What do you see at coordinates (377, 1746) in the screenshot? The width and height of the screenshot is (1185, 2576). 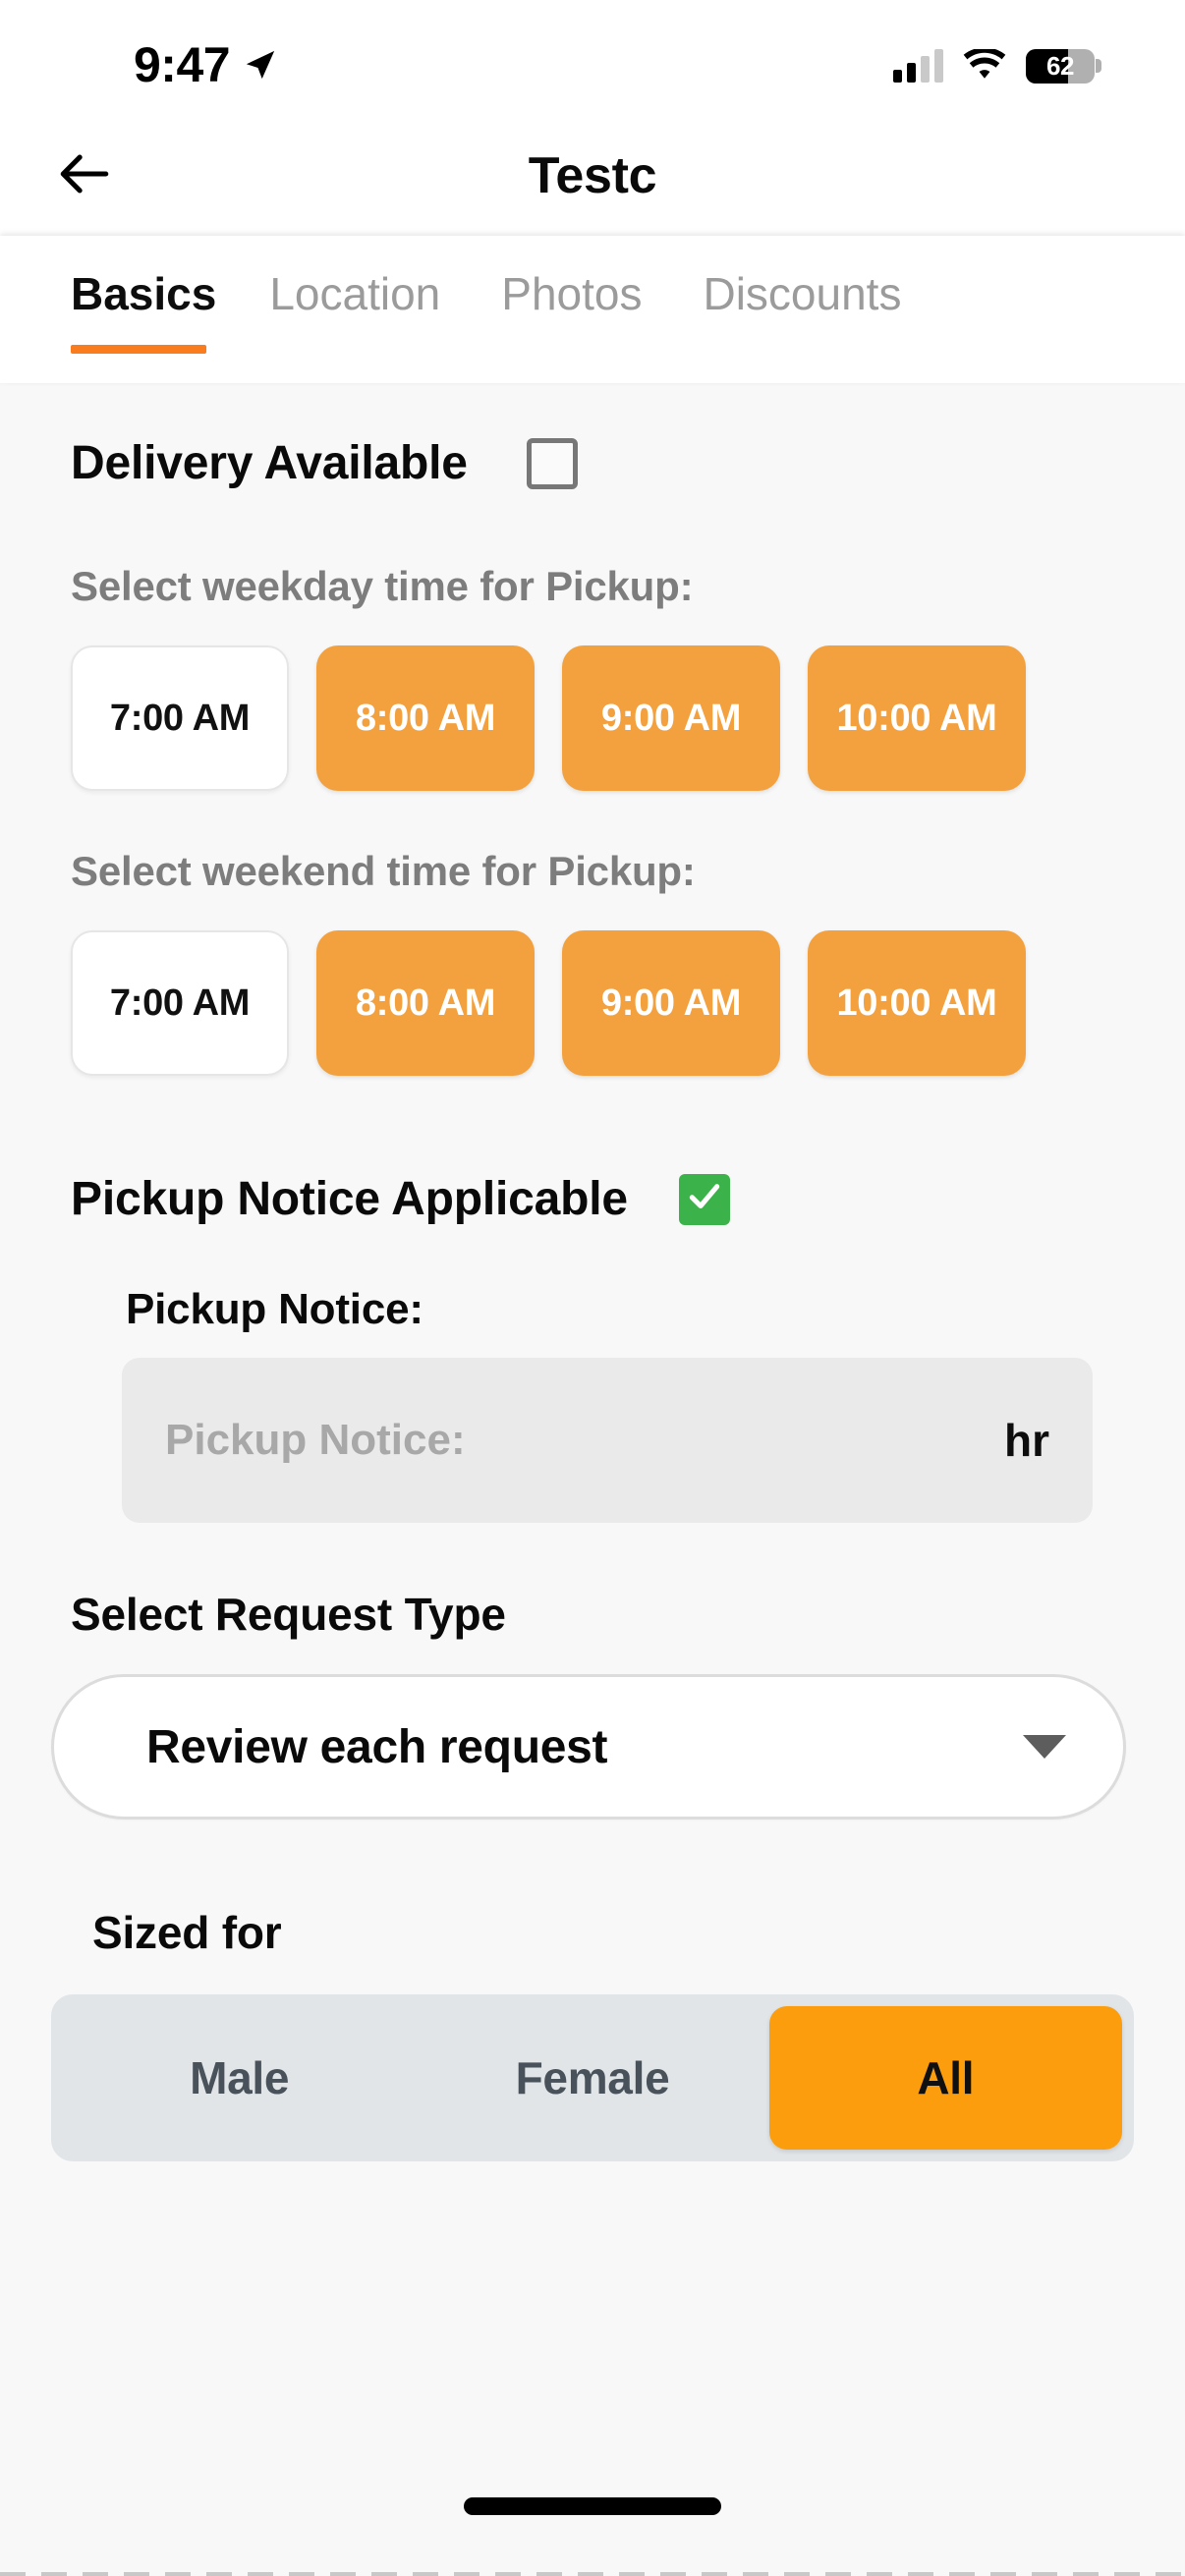 I see `request-type-selected-value: Review each request` at bounding box center [377, 1746].